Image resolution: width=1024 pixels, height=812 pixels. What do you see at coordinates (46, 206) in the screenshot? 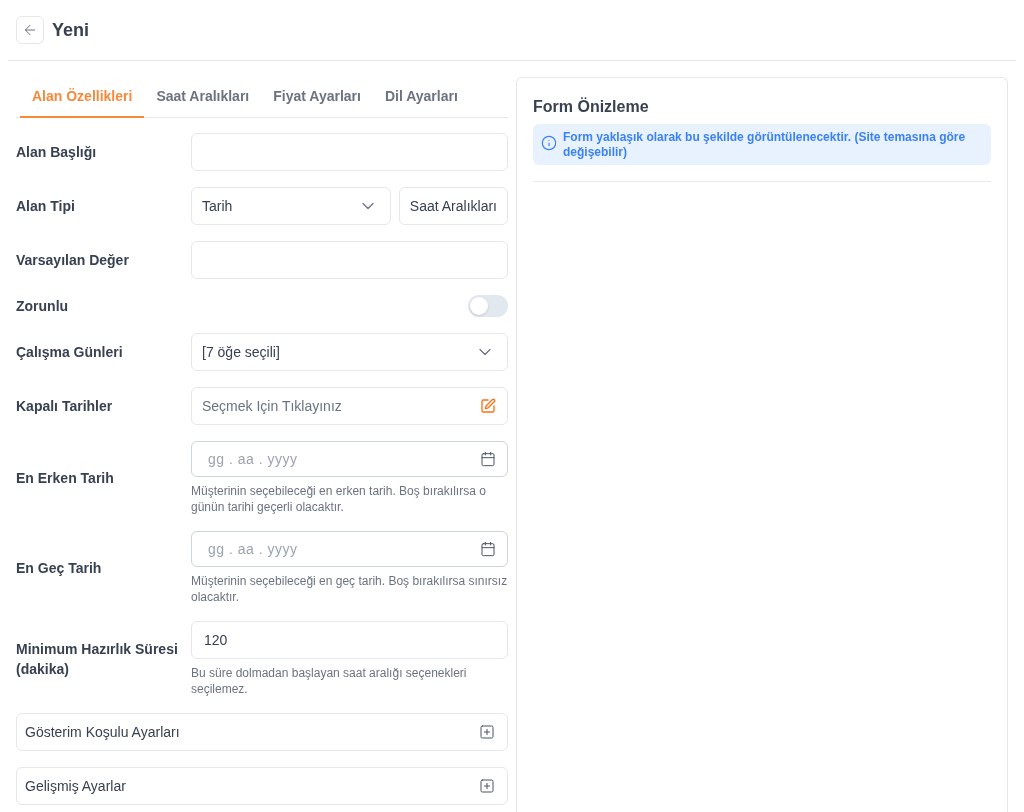
I see `field-label: Alan Tipi` at bounding box center [46, 206].